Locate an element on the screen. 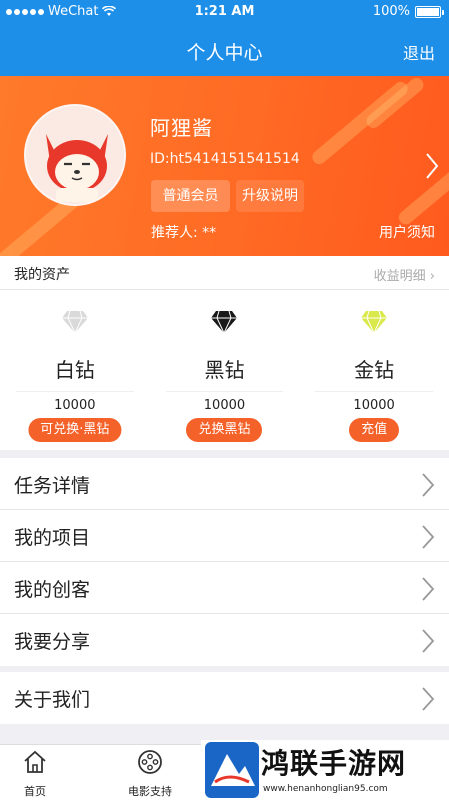  menu-item-label: 我要分享 is located at coordinates (52, 642).